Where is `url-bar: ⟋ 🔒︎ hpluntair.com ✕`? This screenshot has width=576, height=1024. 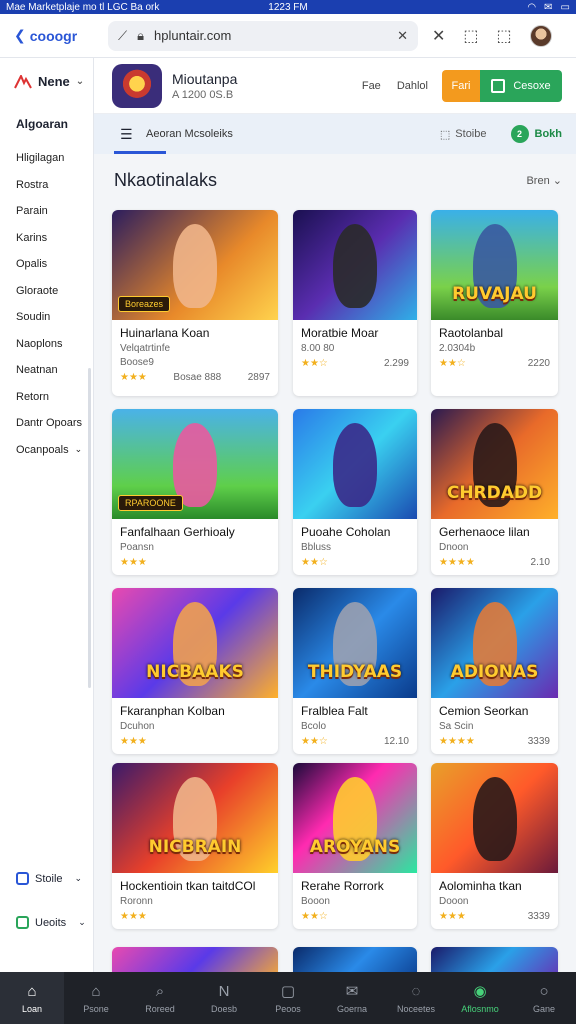 url-bar: ⟋ 🔒︎ hpluntair.com ✕ is located at coordinates (263, 35).